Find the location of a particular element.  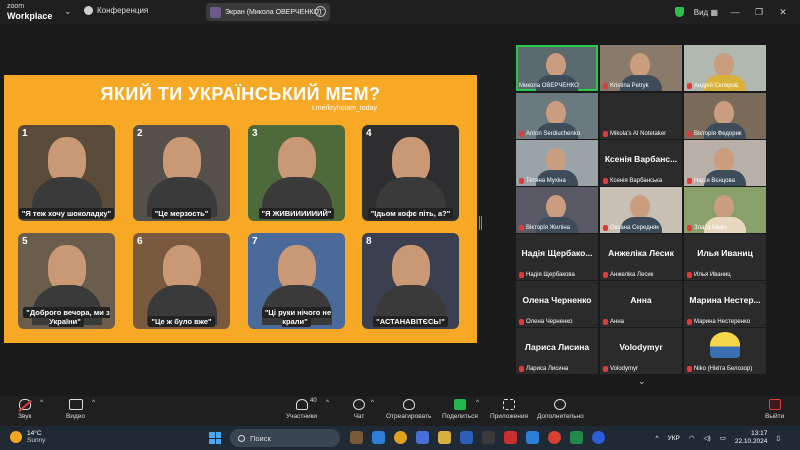

participant-tile: Ксенія Варбанс... Ксенія Варбанська is located at coordinates (641, 163).